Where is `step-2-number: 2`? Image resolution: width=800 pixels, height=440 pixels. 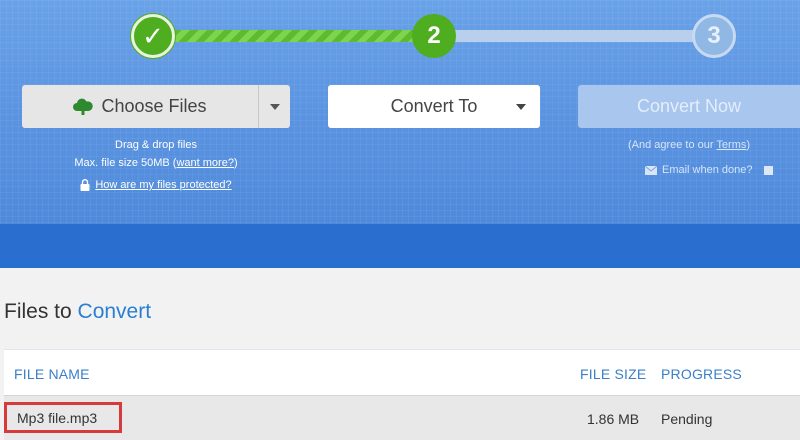
step-2-number: 2 is located at coordinates (434, 35).